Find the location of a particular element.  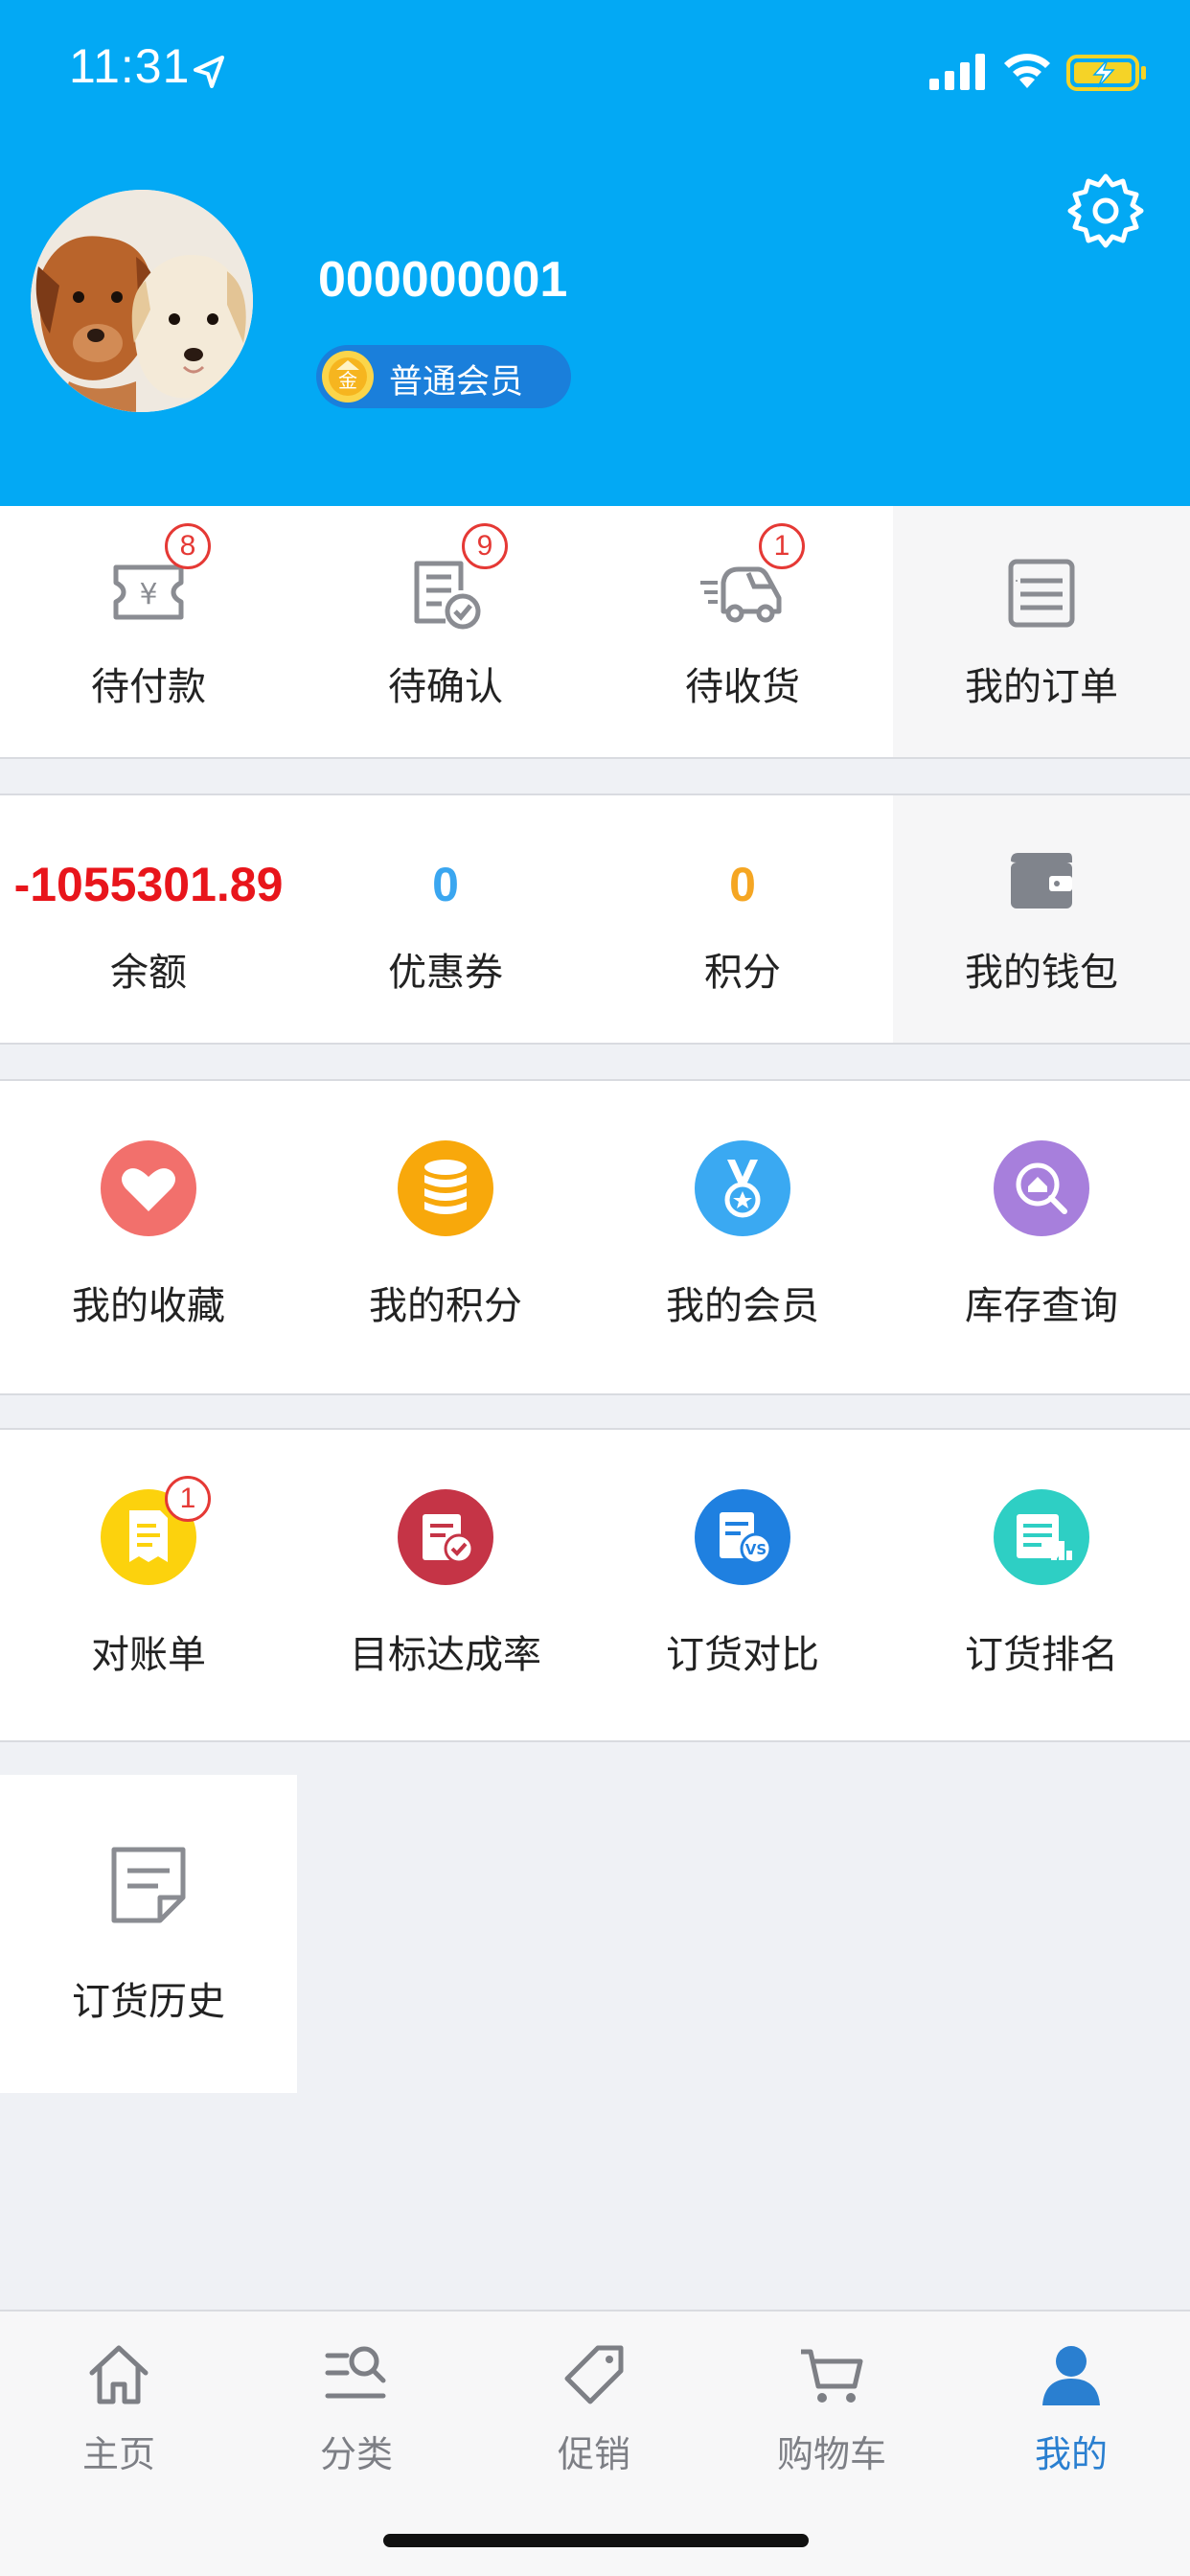

history-note-icon is located at coordinates (148, 1885).